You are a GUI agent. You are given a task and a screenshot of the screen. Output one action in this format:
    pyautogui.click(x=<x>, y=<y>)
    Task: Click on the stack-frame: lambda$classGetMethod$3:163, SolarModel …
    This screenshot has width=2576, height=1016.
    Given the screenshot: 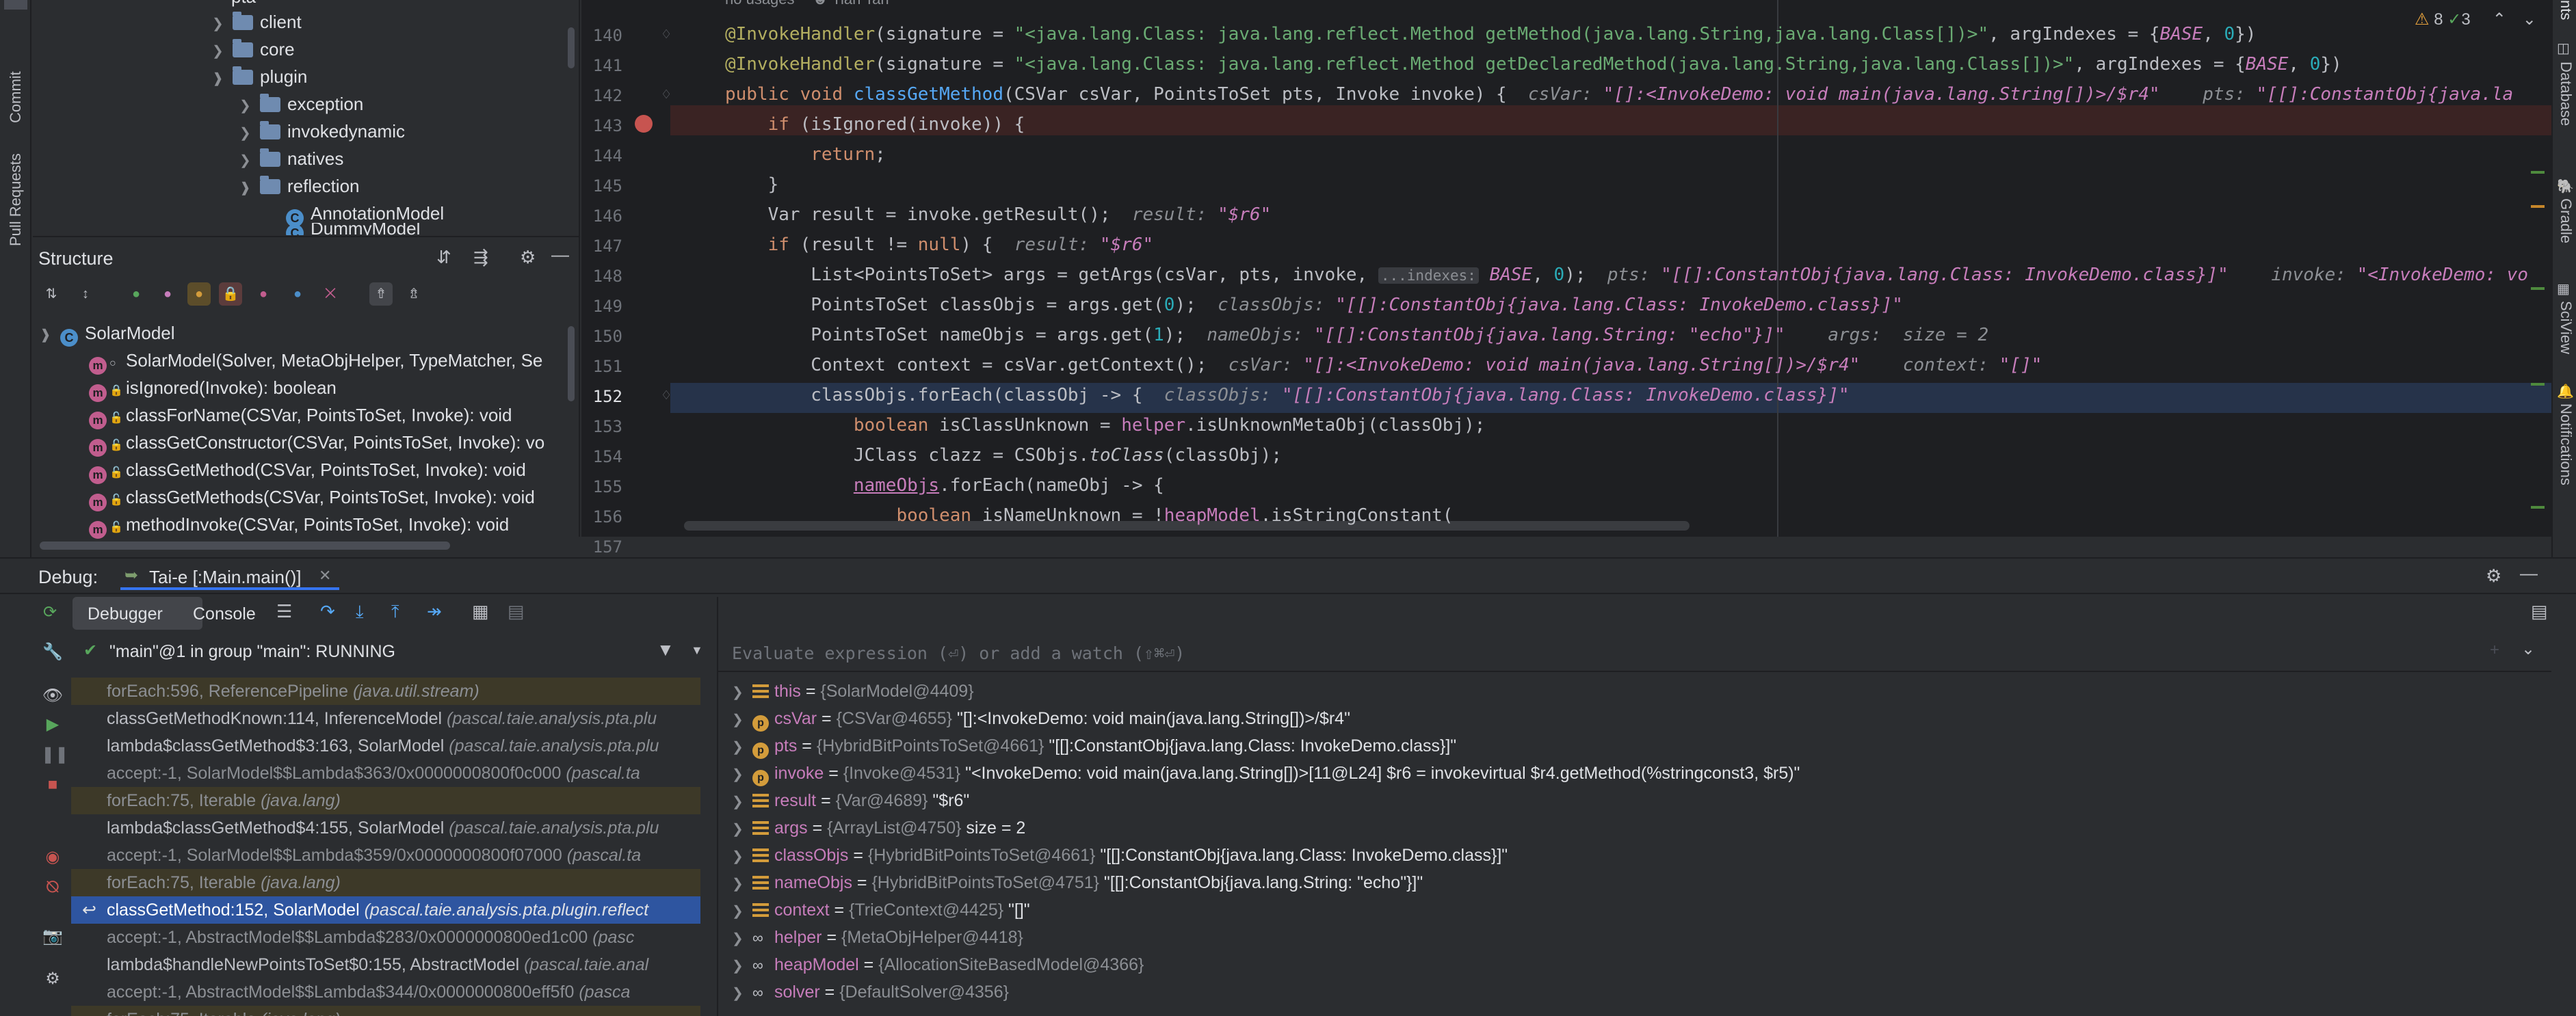 What is the action you would take?
    pyautogui.click(x=385, y=746)
    